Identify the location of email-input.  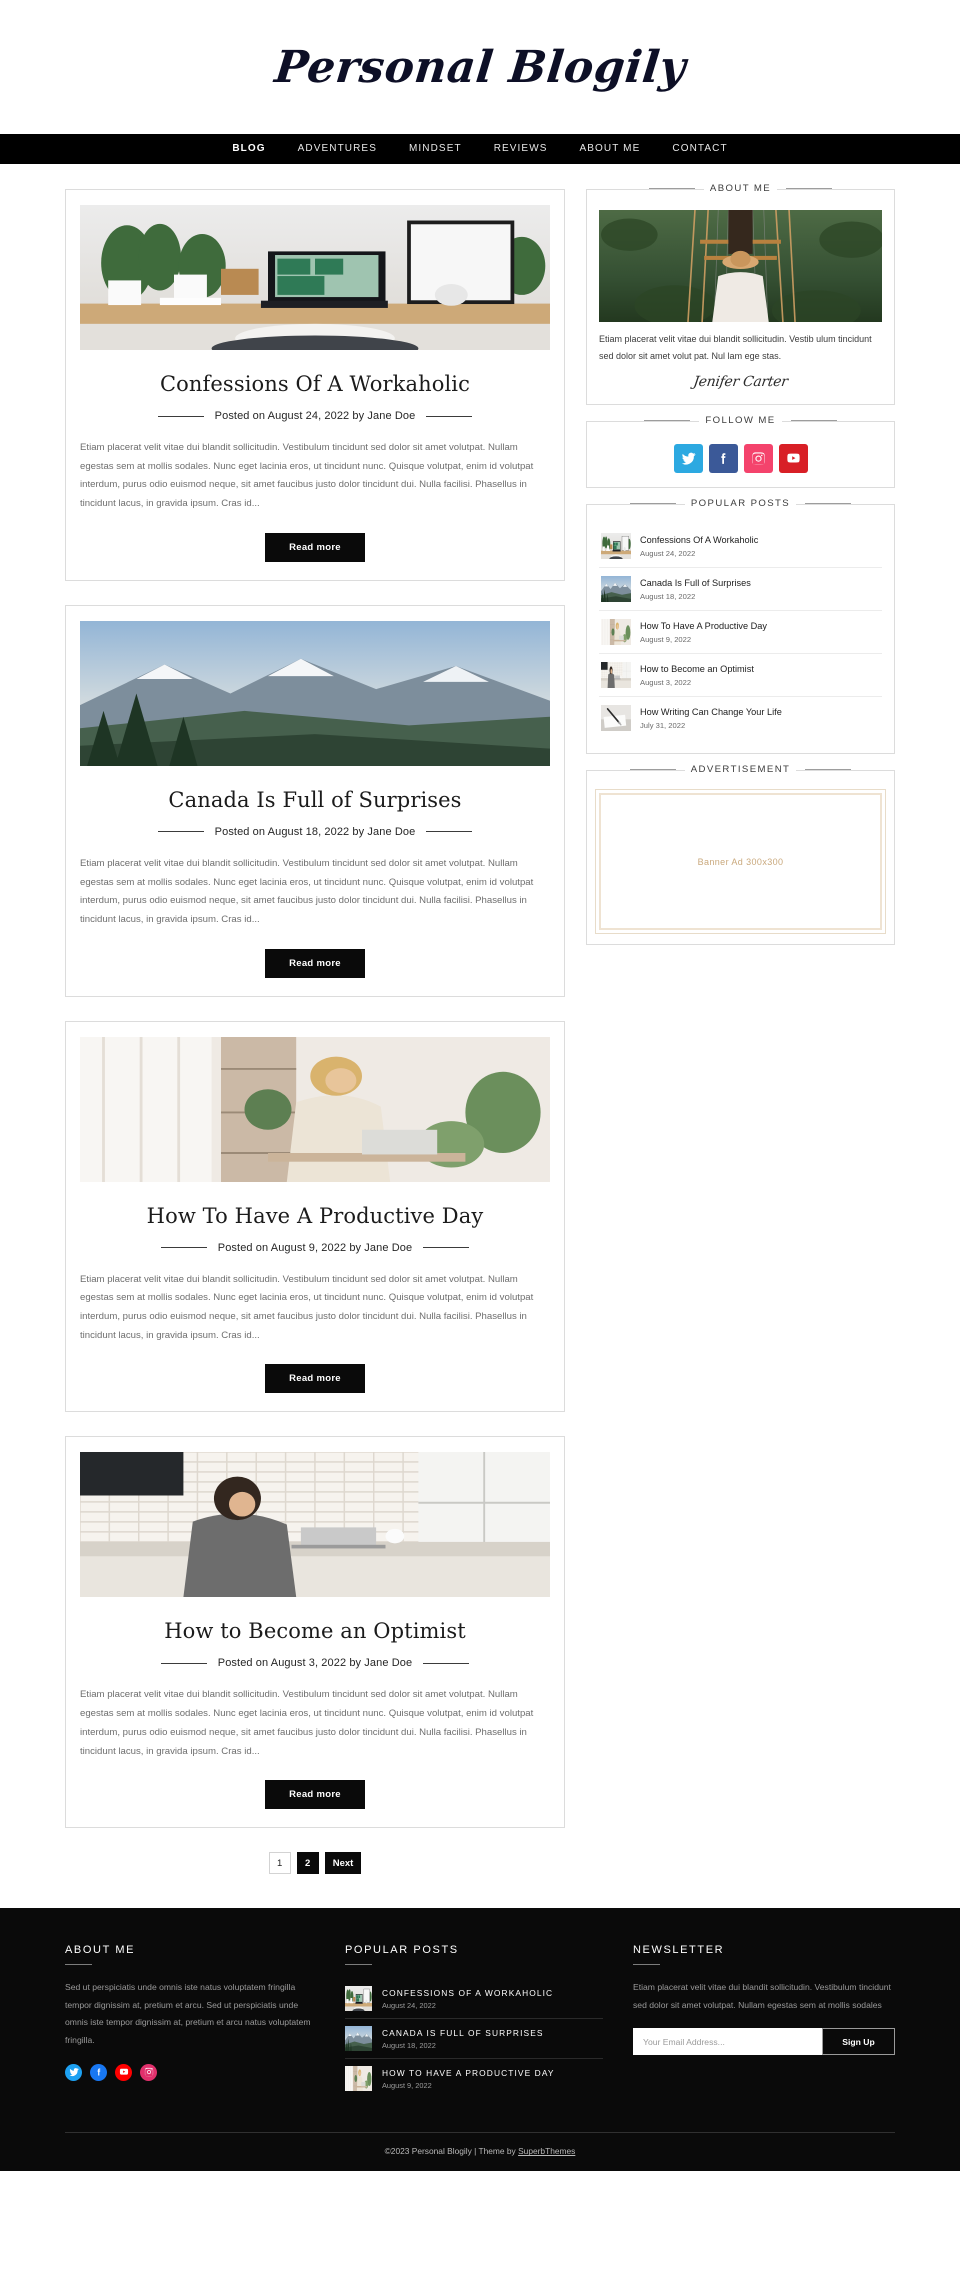
(727, 2042).